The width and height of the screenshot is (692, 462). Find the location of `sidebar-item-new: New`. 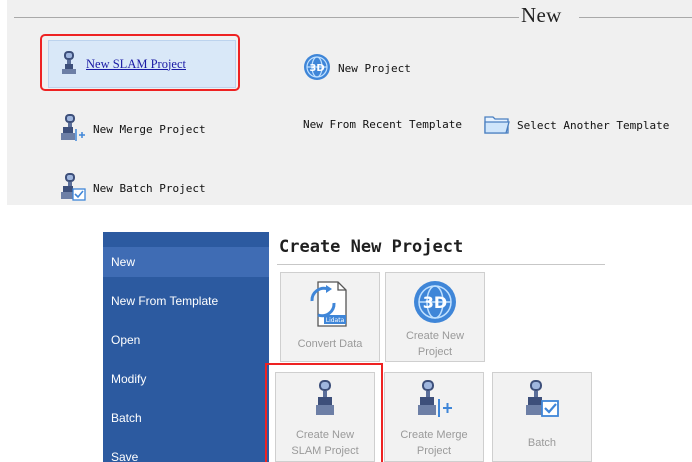

sidebar-item-new: New is located at coordinates (123, 262).